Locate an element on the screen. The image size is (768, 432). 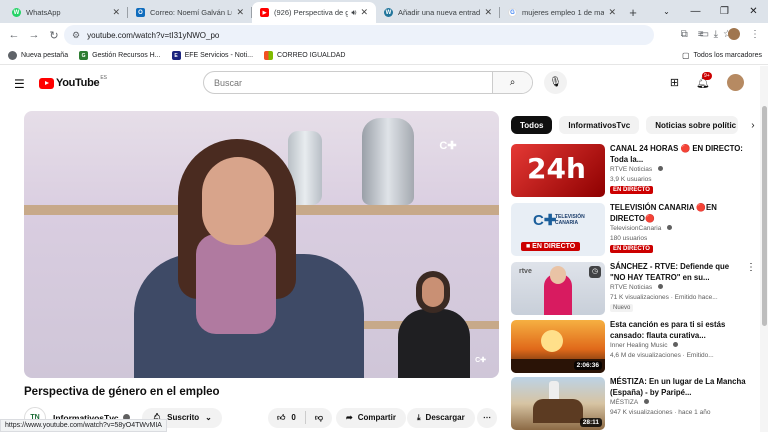
thumbnail-text: 24h is located at coordinates (556, 168).